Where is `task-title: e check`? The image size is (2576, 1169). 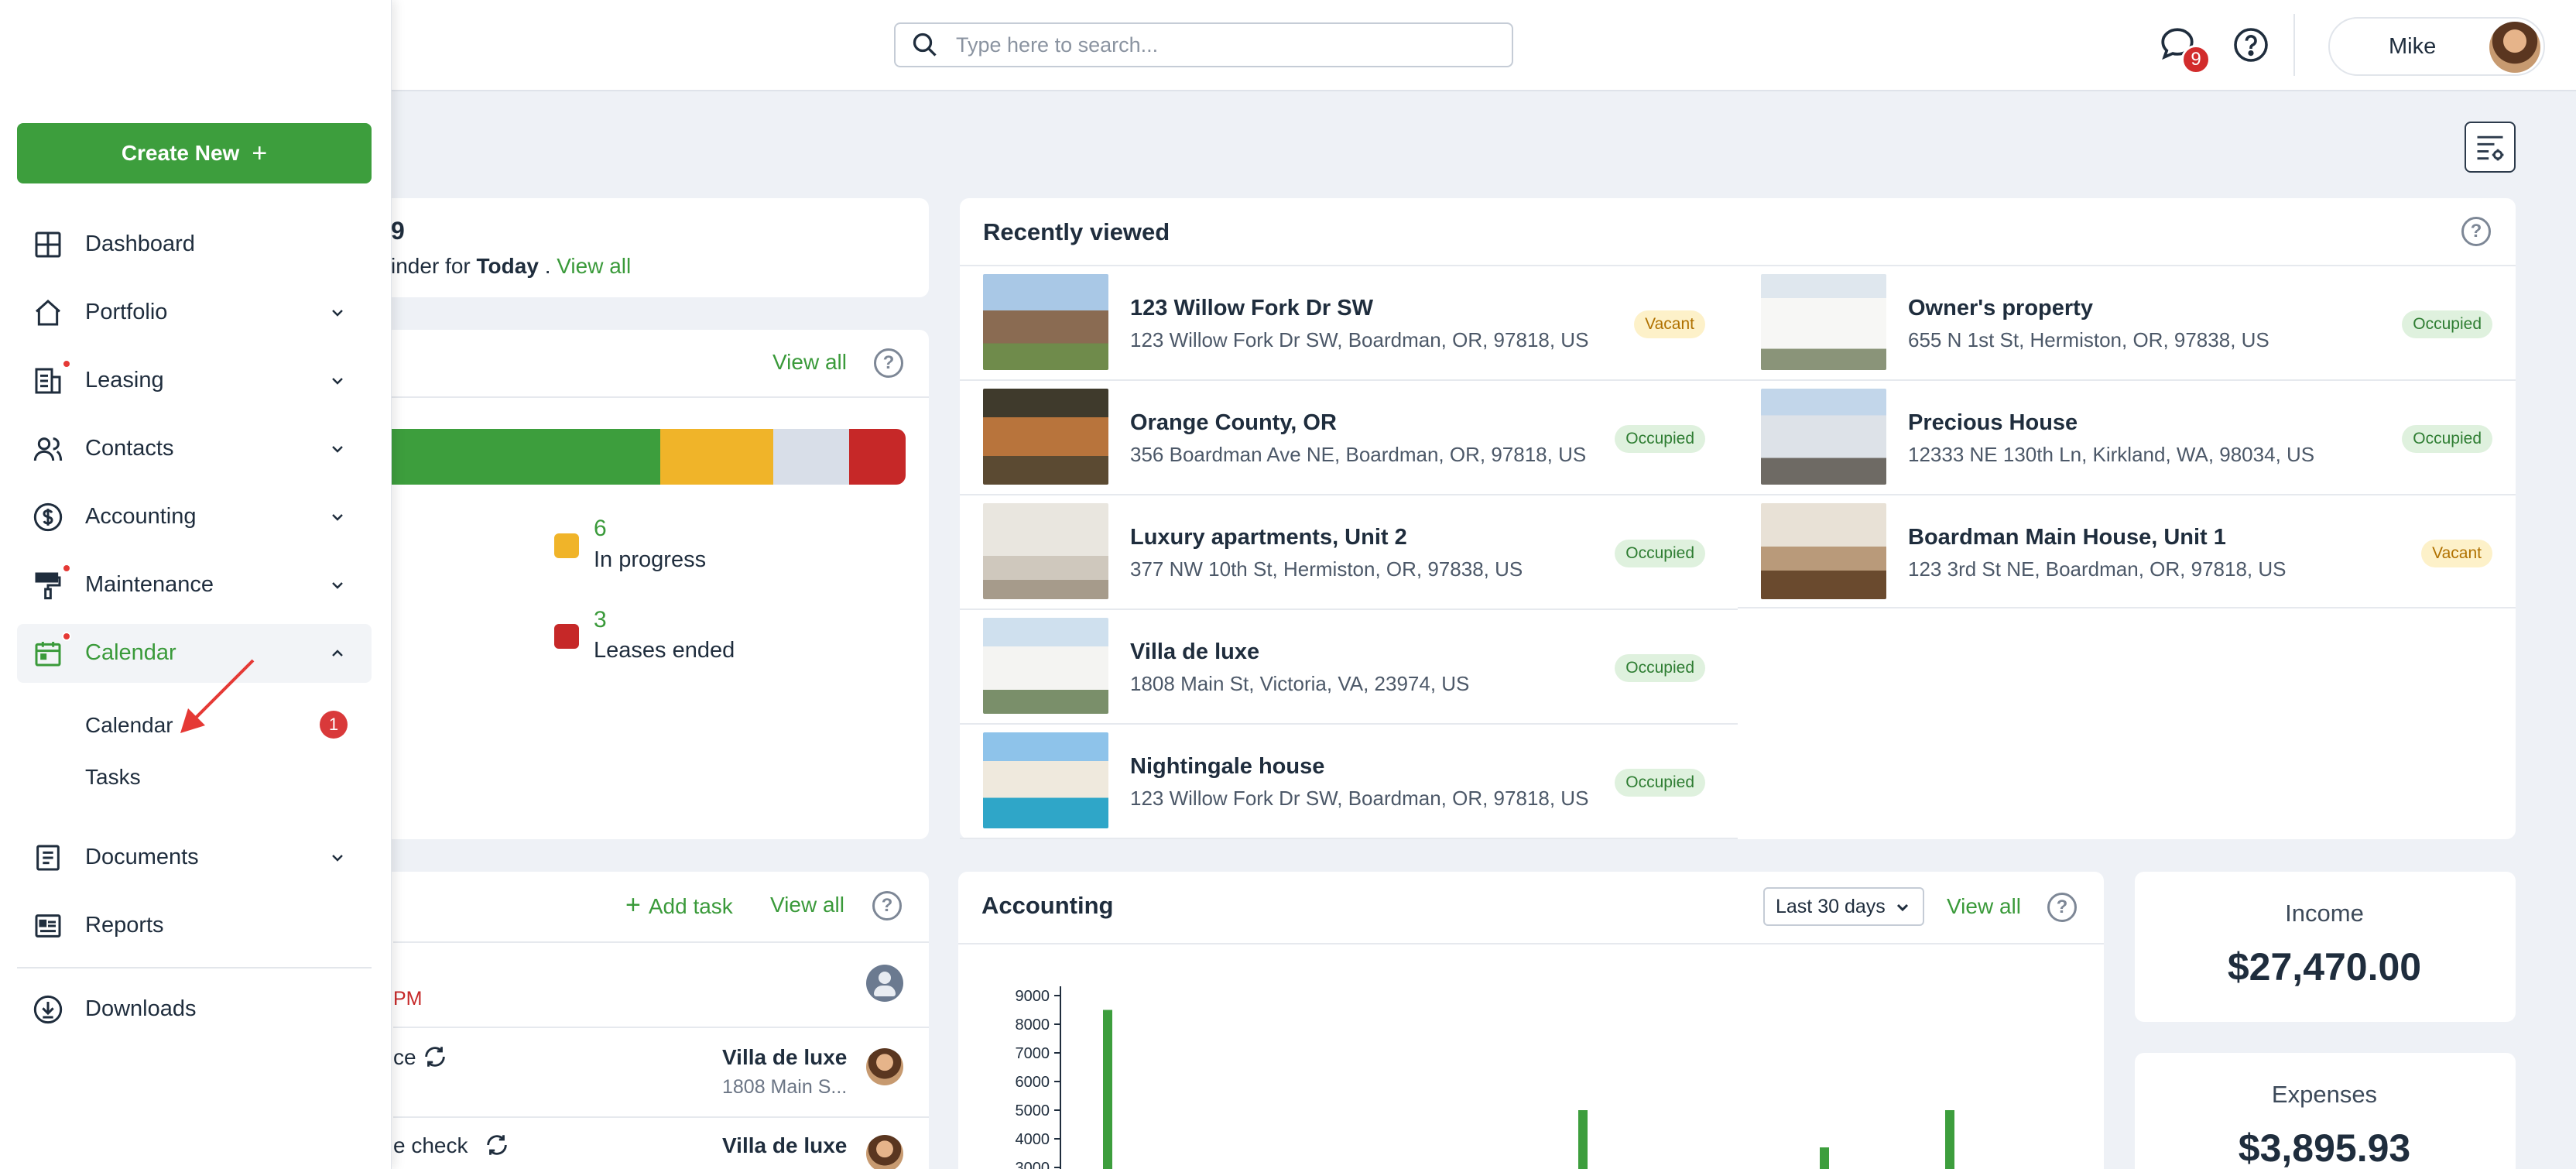 task-title: e check is located at coordinates (430, 1146).